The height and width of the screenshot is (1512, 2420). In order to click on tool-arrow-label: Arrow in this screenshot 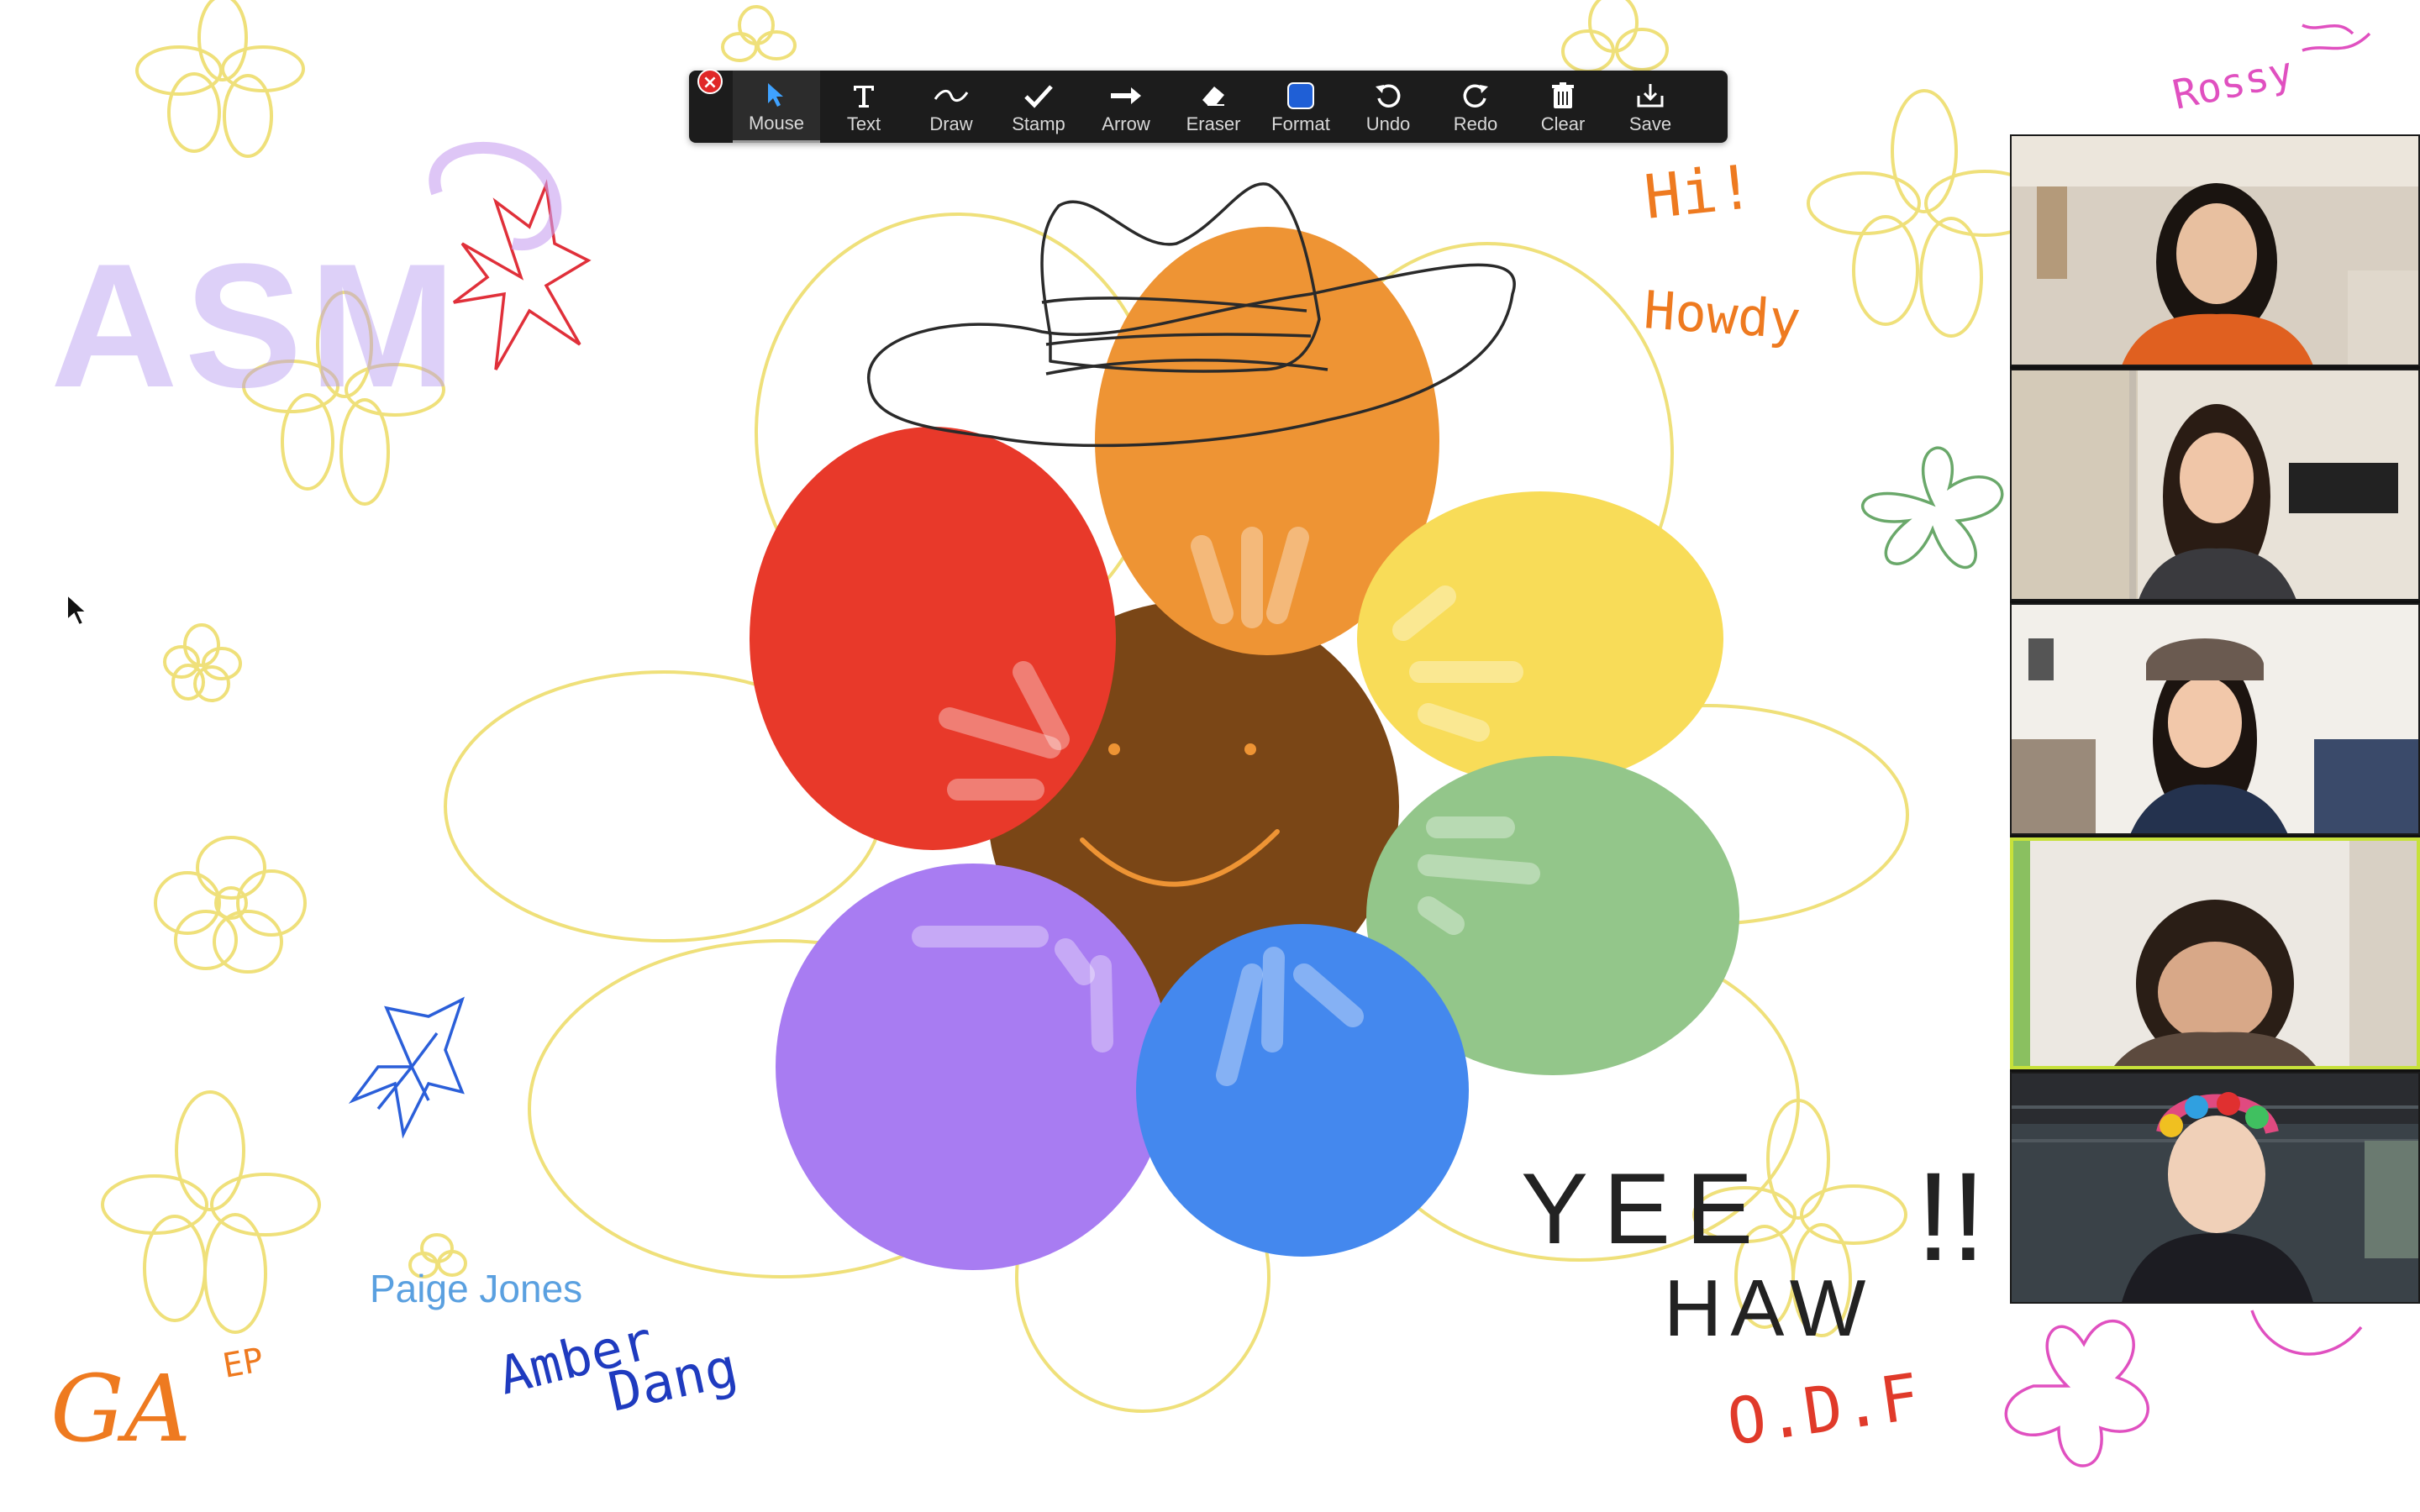, I will do `click(1126, 123)`.